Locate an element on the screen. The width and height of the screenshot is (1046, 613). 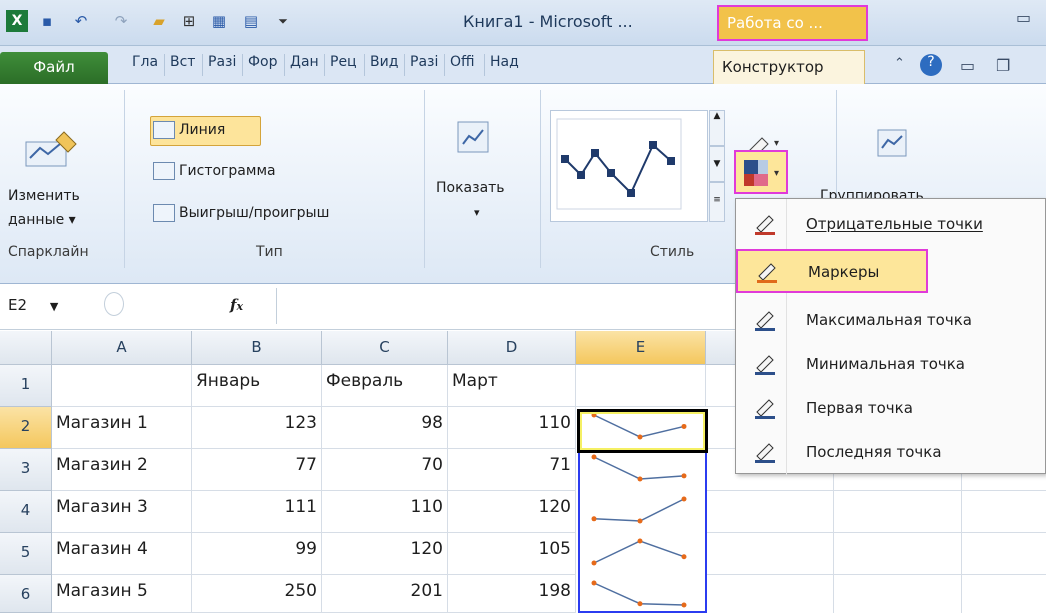
select-all-corner is located at coordinates (26, 348).